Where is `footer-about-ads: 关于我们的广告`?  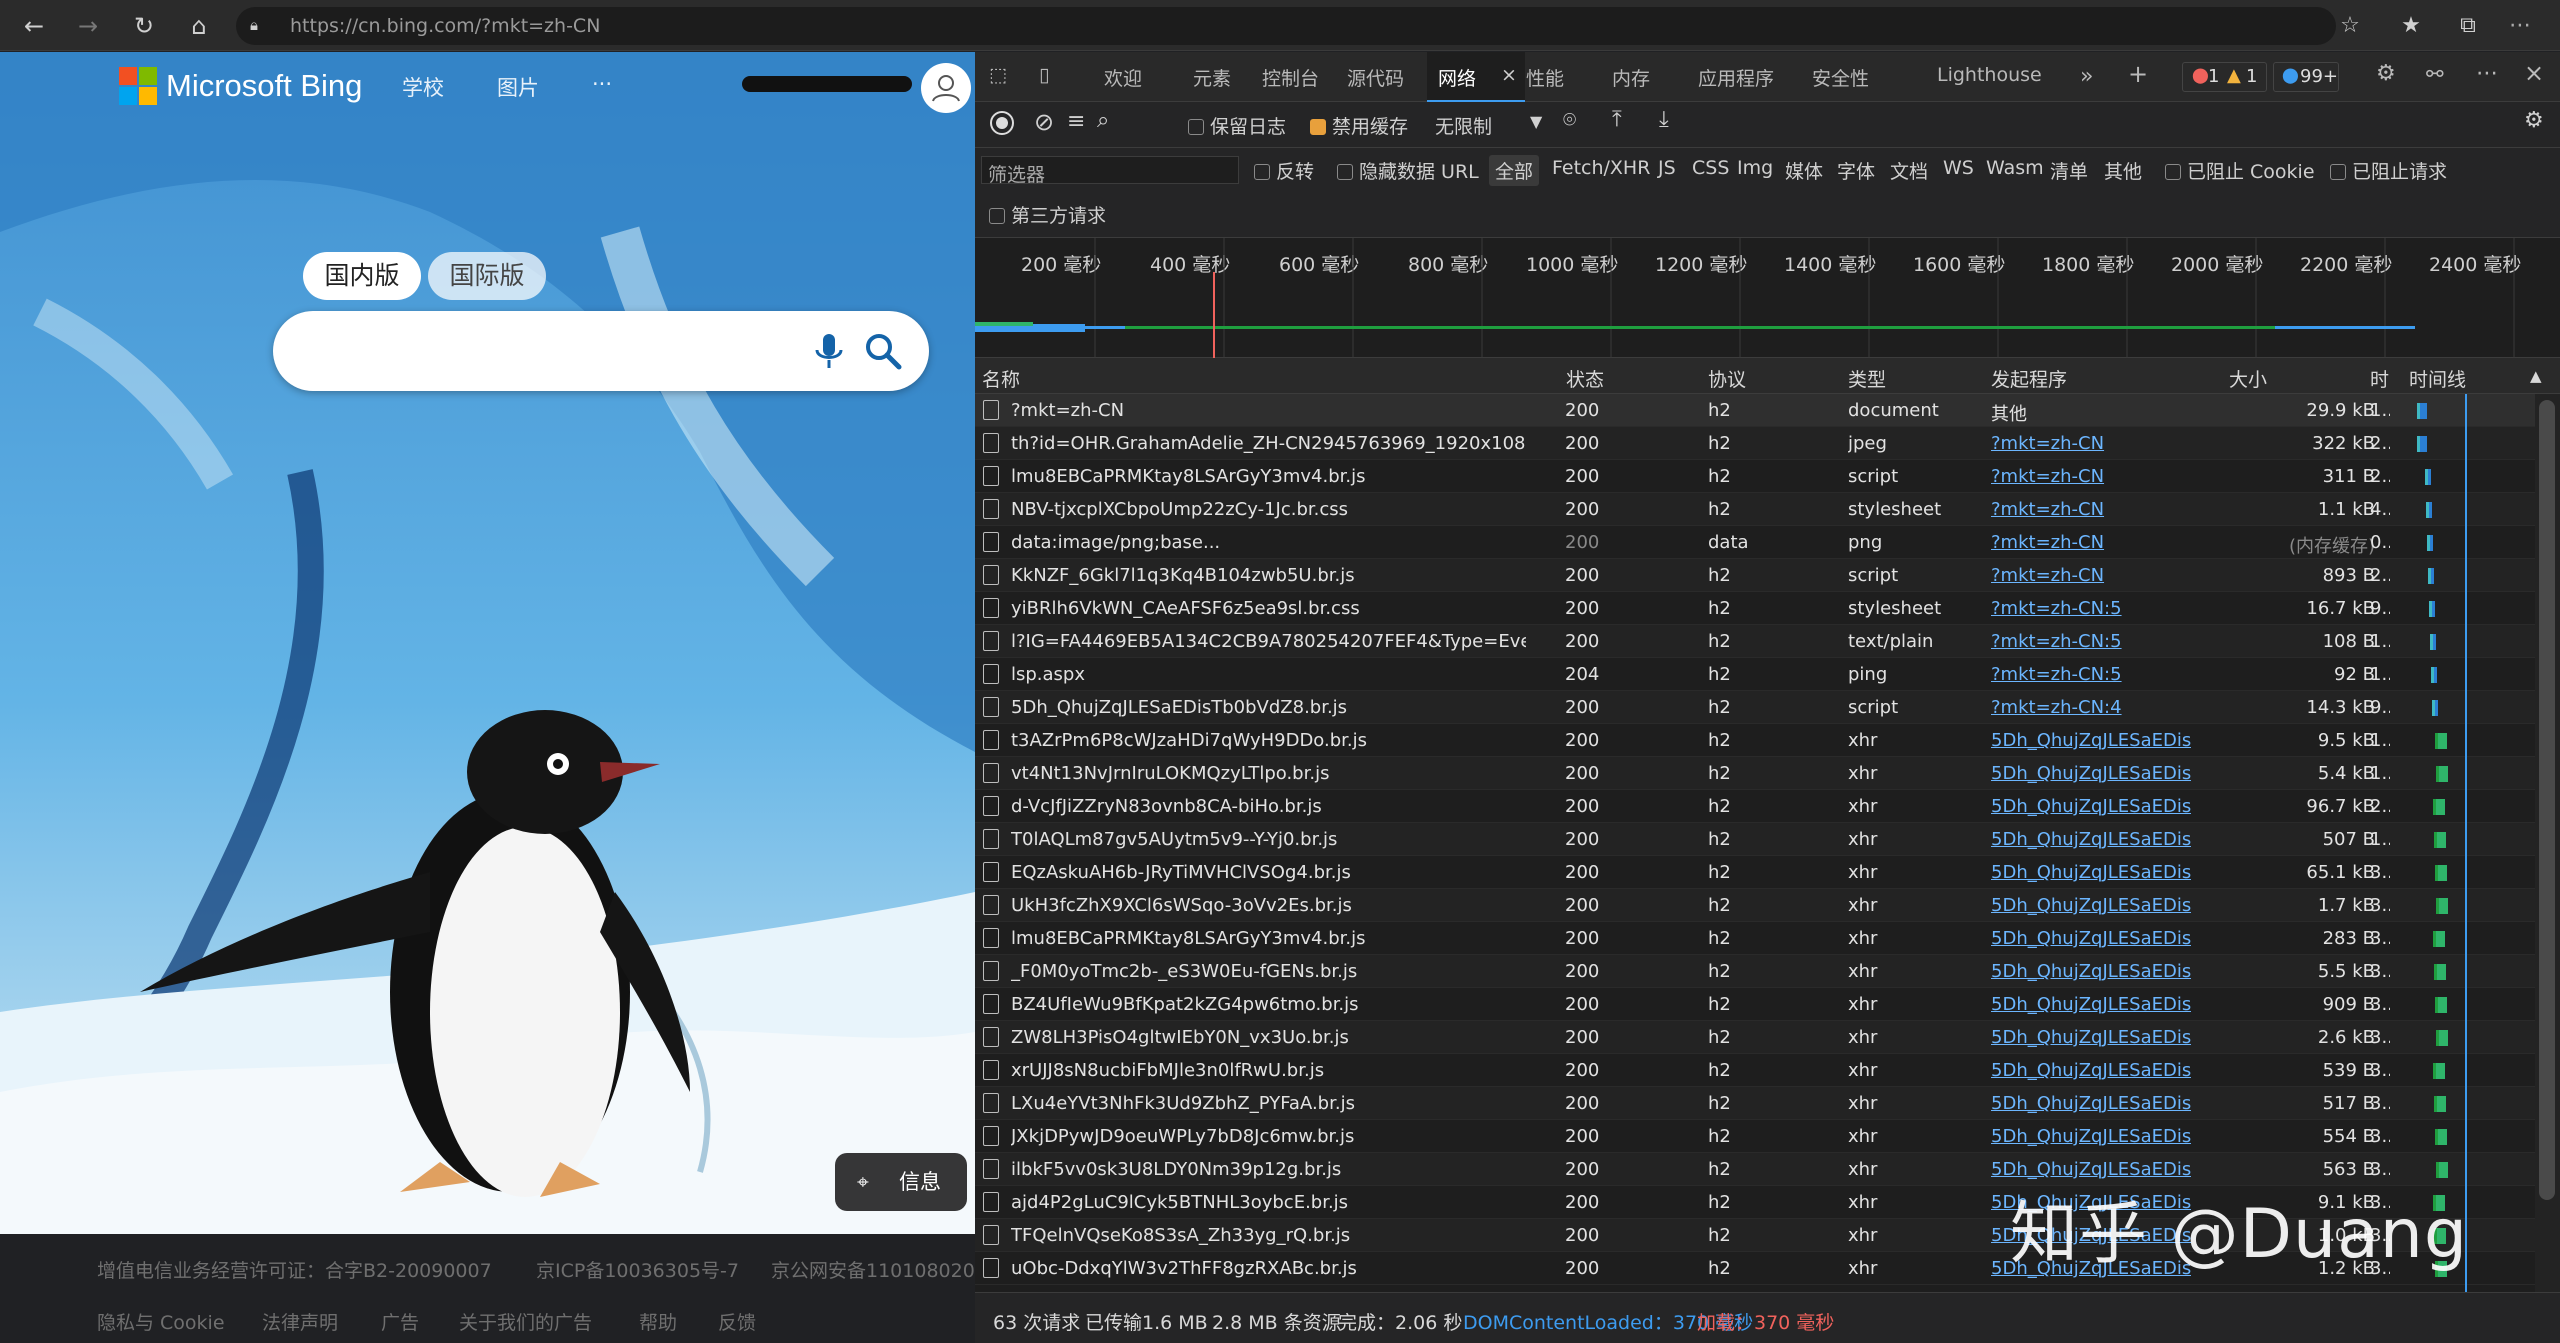 footer-about-ads: 关于我们的广告 is located at coordinates (525, 1321).